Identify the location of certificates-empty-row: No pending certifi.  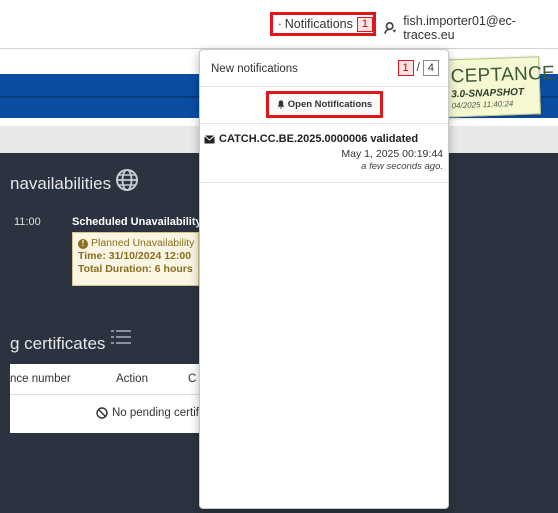
(106, 414).